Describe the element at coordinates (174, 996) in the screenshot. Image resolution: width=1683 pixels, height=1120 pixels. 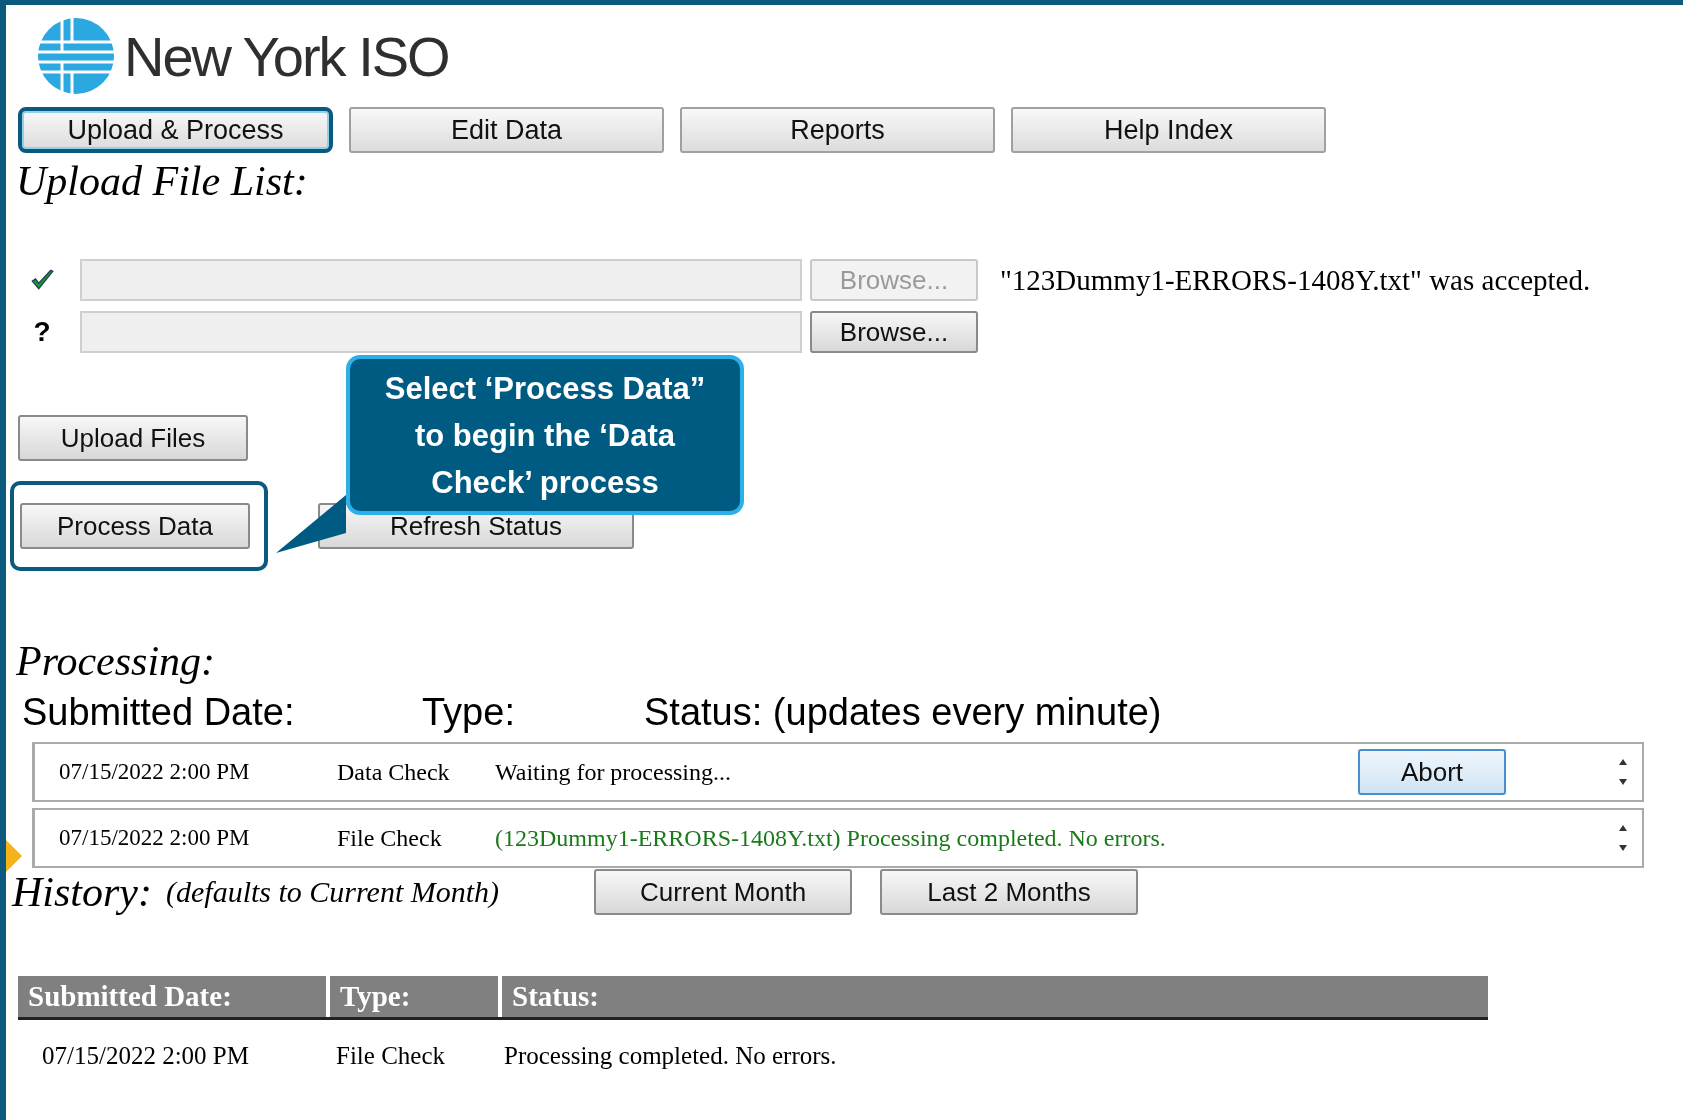
I see `table-header: Submitted Date:` at that location.